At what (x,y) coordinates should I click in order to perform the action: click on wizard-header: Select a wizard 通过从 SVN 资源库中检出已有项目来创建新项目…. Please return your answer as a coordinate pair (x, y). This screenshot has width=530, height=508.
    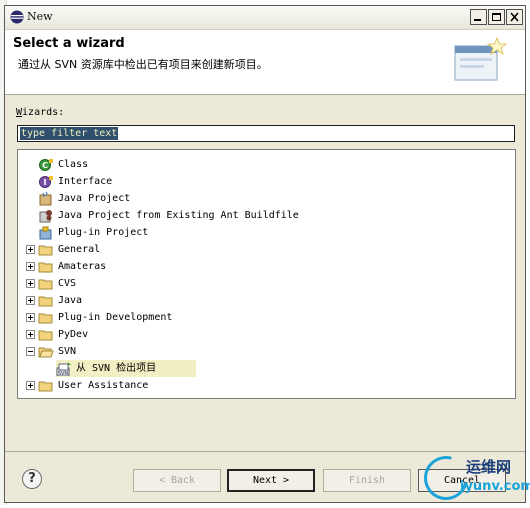
    Looking at the image, I should click on (265, 62).